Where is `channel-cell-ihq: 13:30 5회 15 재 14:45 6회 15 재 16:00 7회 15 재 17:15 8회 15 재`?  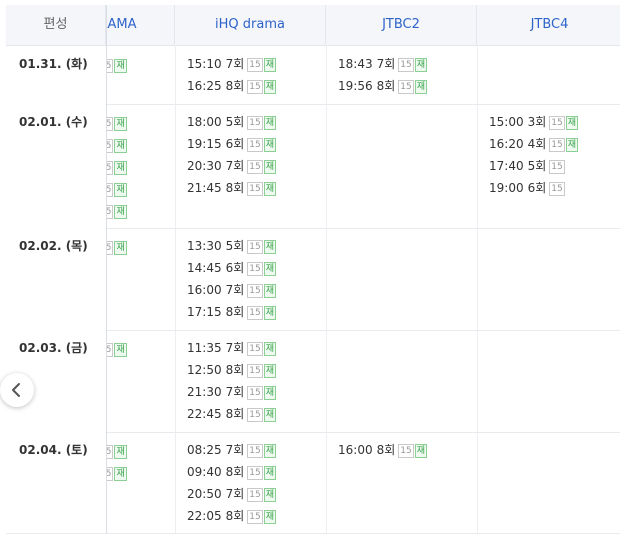 channel-cell-ihq: 13:30 5회 15 재 14:45 6회 15 재 16:00 7회 15 재 17:15 8회 15 재 is located at coordinates (232, 279).